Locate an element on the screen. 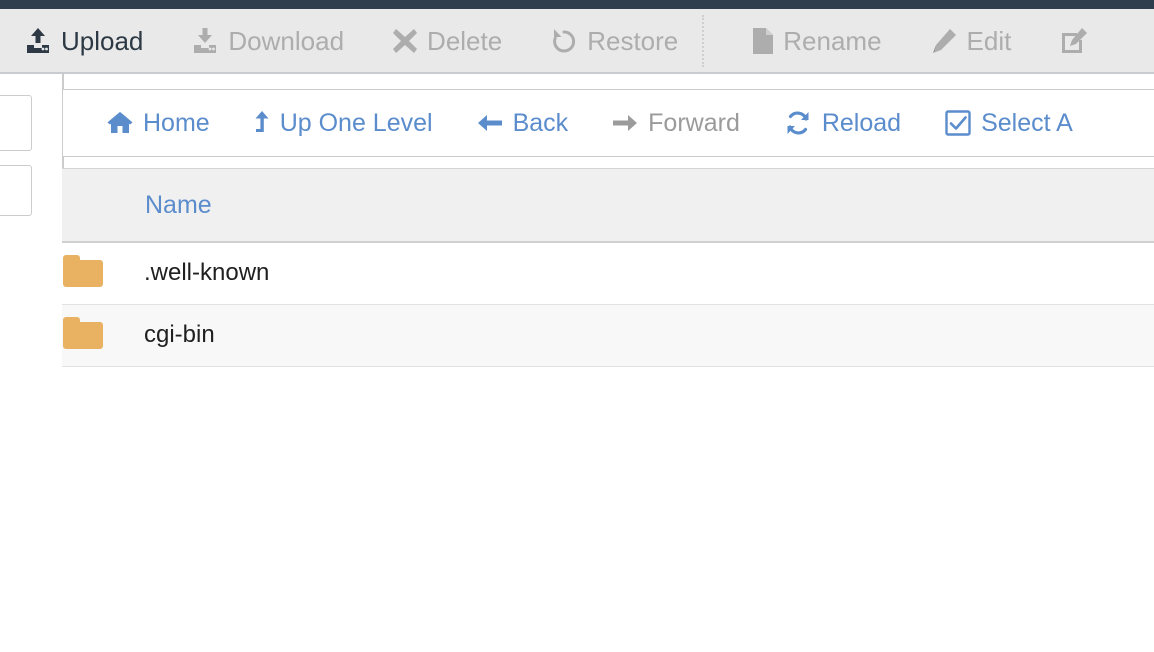  checkbox-checked-icon is located at coordinates (958, 123).